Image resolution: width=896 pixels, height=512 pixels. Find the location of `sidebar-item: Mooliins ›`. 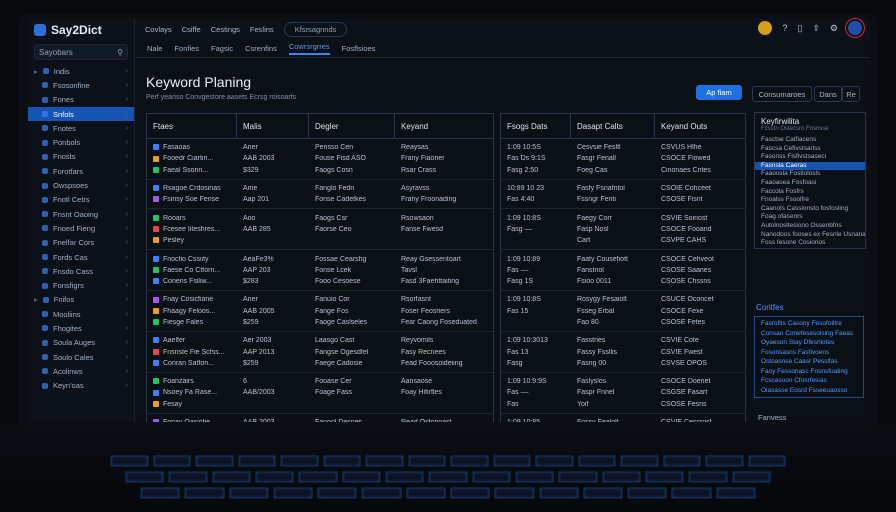

sidebar-item: Mooliins › is located at coordinates (81, 314).